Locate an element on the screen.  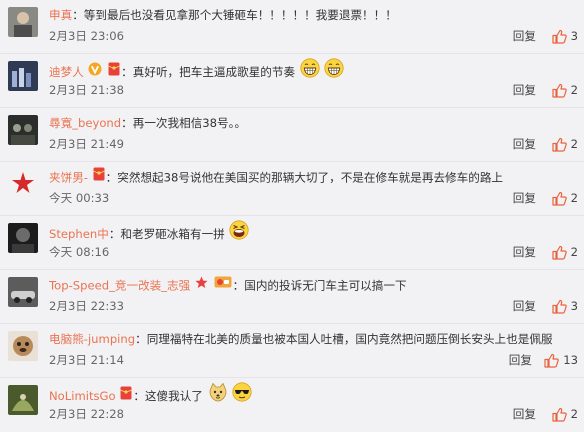
comment-text: ：等到最后也没看见拿那个大锤砸车！！！！！我要退票！！！ is located at coordinates (234, 15).